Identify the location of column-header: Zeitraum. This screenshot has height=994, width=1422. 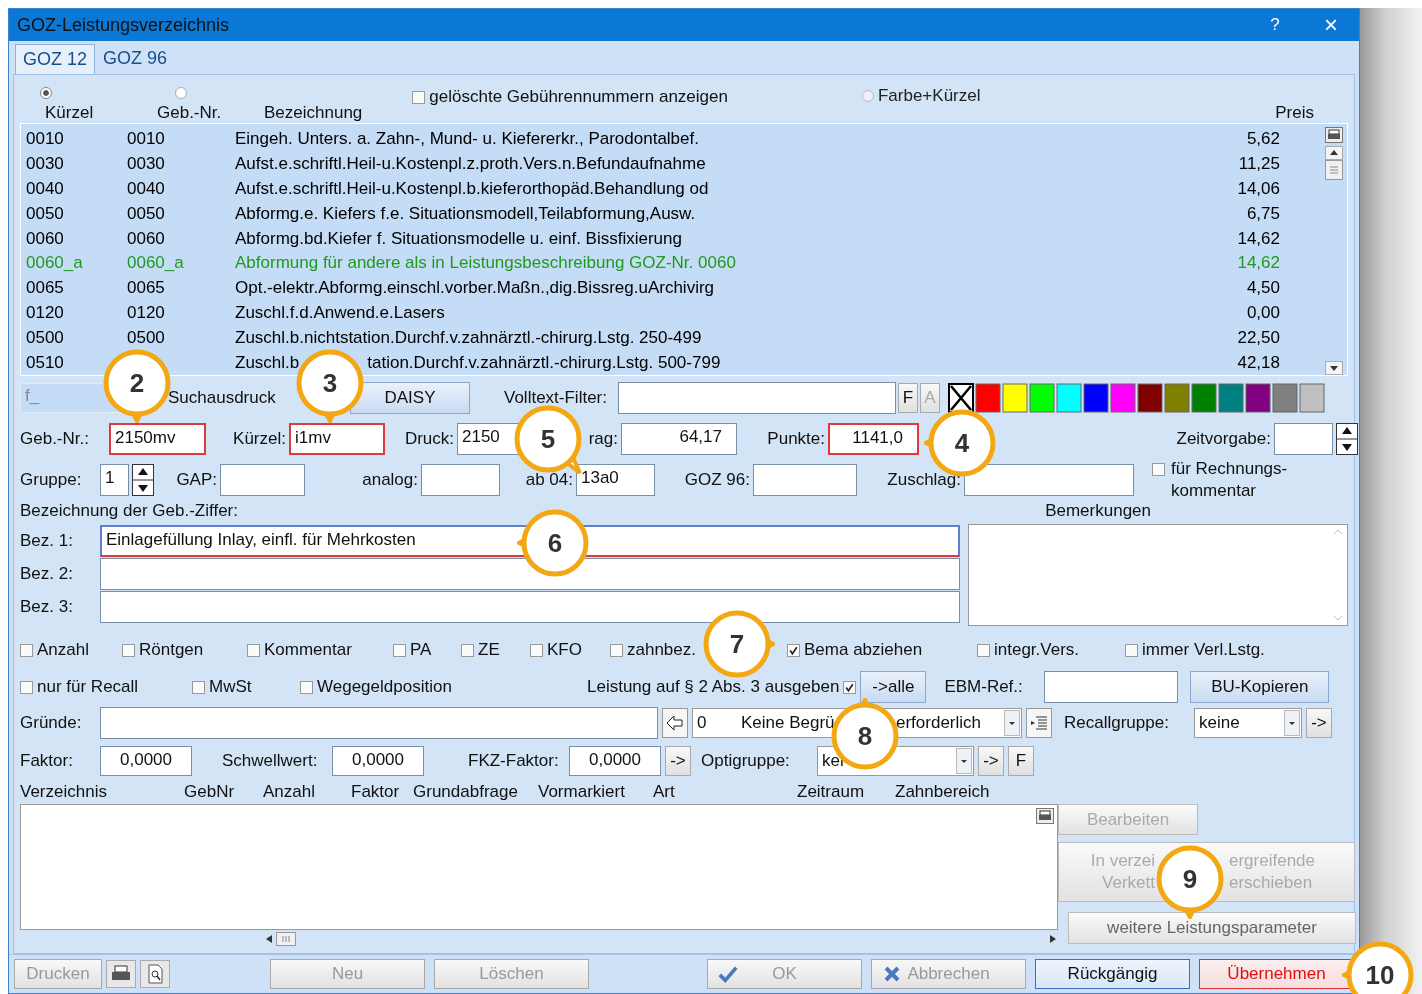
(831, 792).